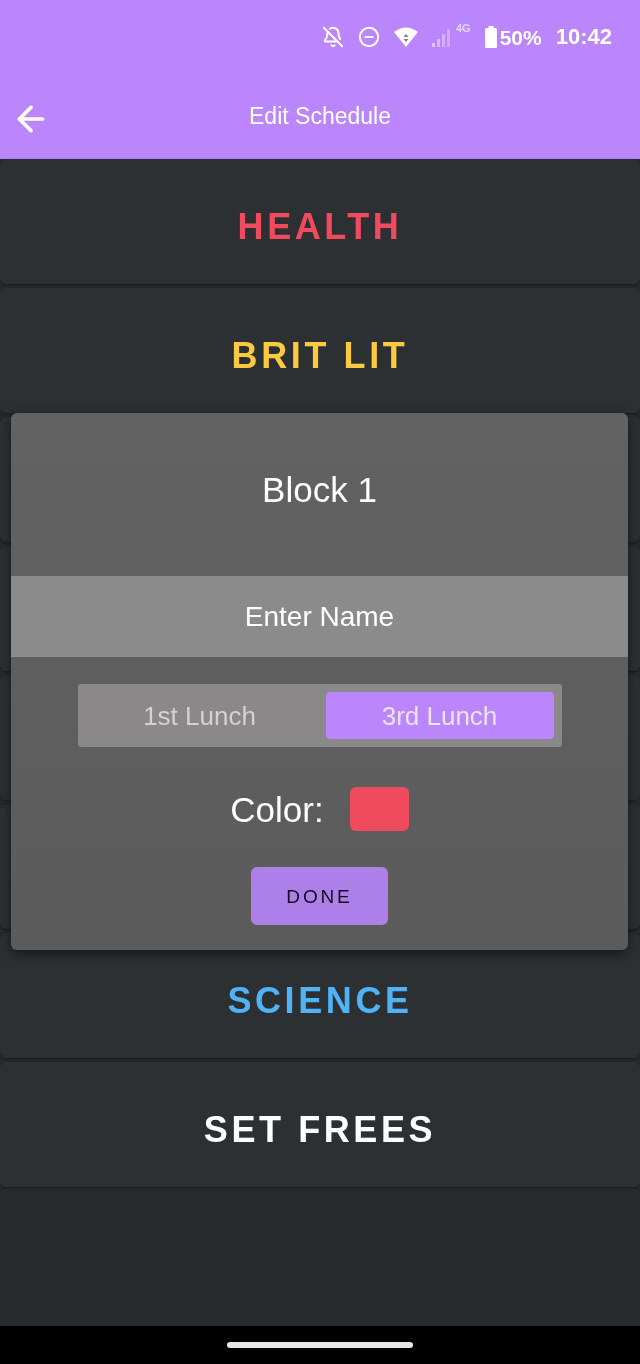 This screenshot has width=640, height=1364. I want to click on block-name: HEALTH, so click(320, 226).